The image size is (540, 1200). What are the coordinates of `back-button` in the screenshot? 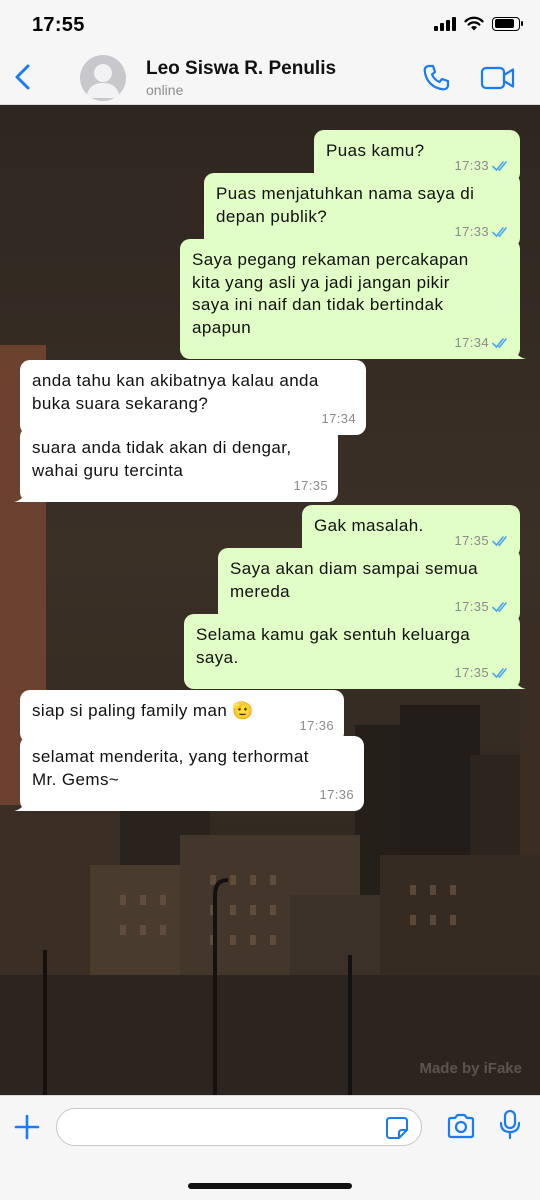 It's located at (25, 77).